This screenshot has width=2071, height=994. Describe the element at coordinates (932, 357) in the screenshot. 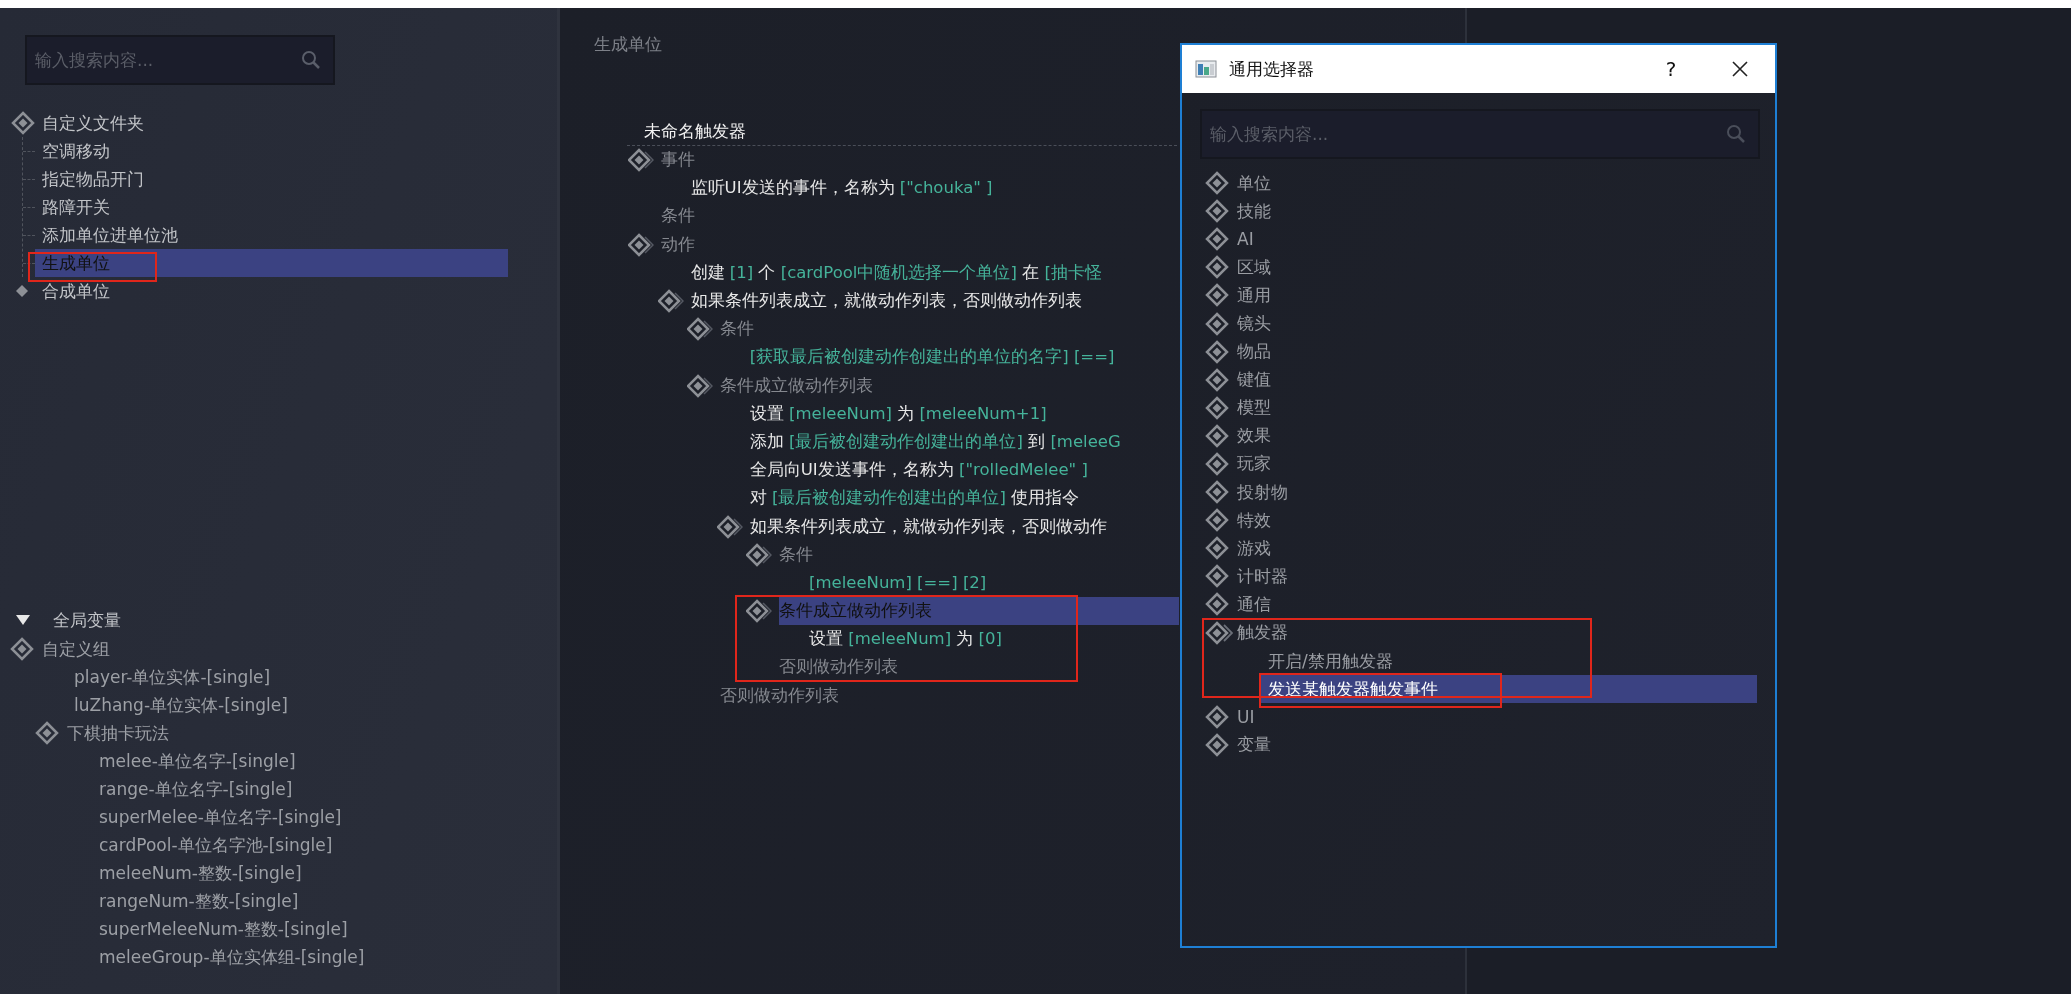

I see `action-statement: [获取最后被创建动作创建出的单位的名字] [==]` at that location.